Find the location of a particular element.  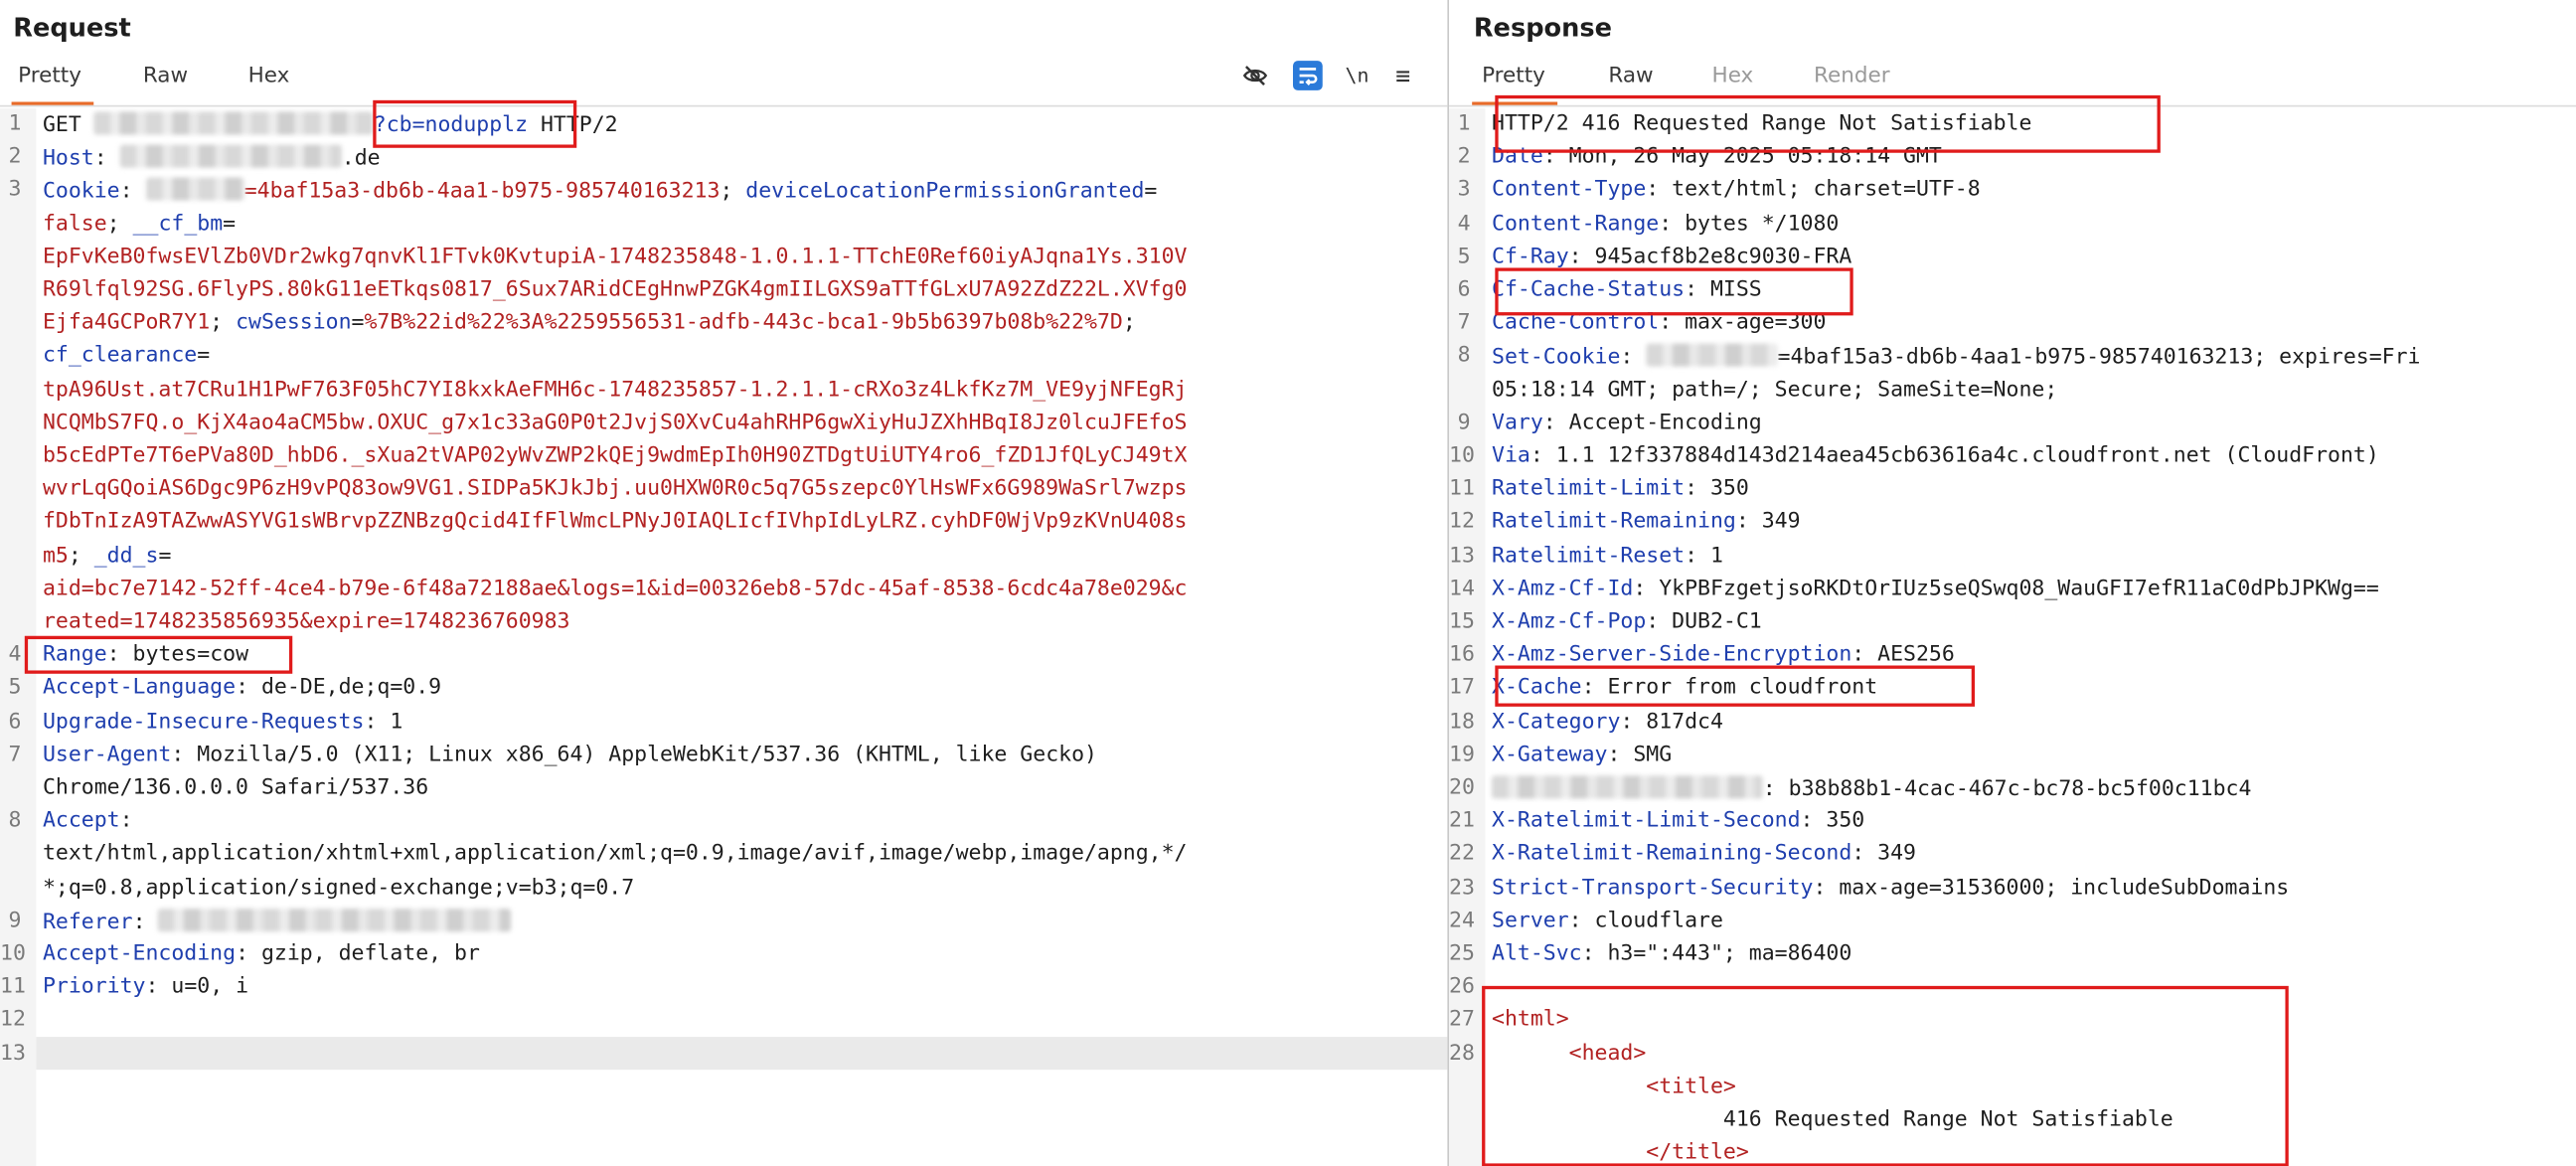

code-line: Host: .de is located at coordinates (212, 158).